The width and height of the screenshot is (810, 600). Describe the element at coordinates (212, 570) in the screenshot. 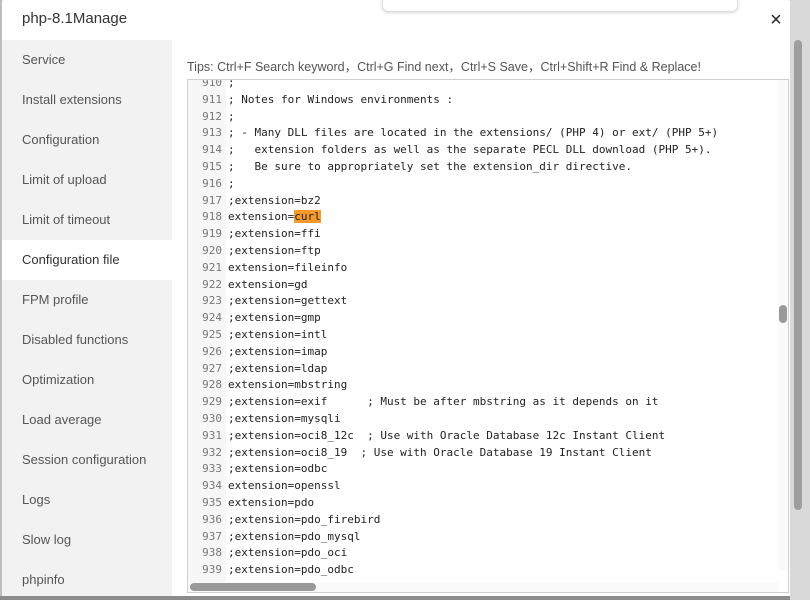

I see `line-number: 939` at that location.